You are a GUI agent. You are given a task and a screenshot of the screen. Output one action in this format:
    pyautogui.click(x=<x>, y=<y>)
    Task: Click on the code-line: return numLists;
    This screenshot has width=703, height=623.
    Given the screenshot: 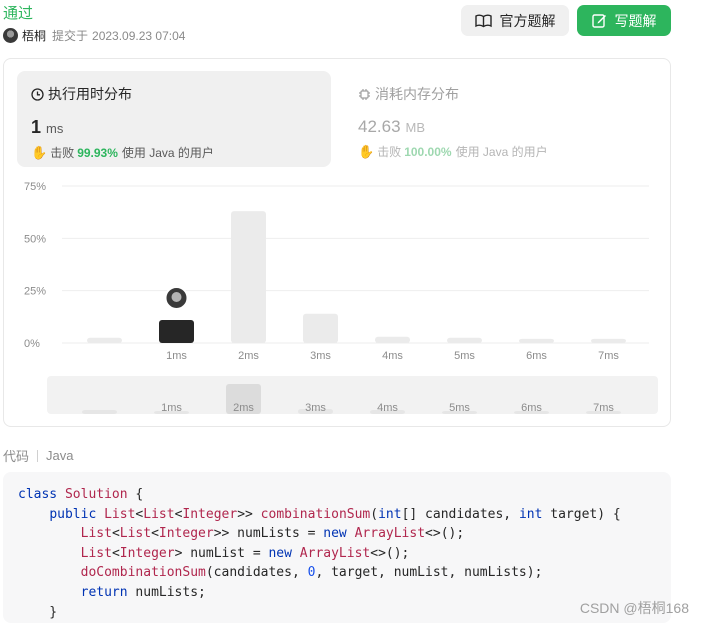 What is the action you would take?
    pyautogui.click(x=344, y=593)
    